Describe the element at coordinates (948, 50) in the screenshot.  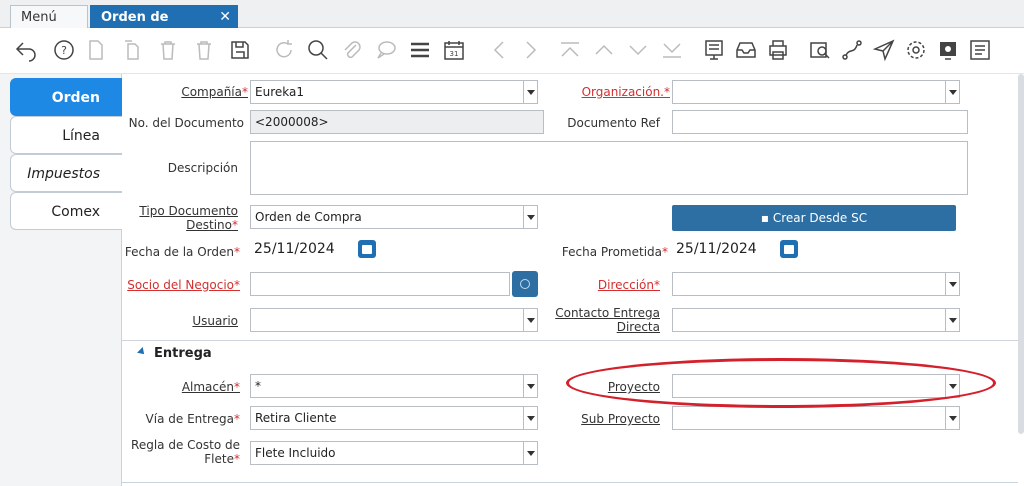
I see `process-icon` at that location.